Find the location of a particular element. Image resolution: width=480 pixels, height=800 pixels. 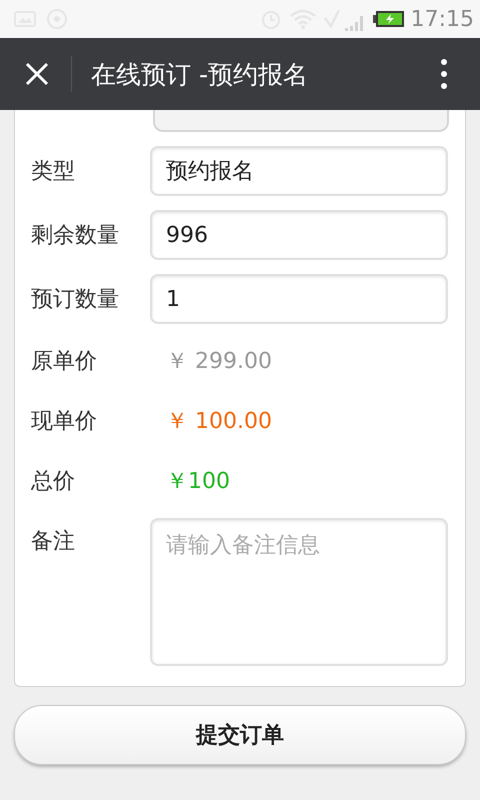

submit-button: 提交订单 is located at coordinates (240, 735).